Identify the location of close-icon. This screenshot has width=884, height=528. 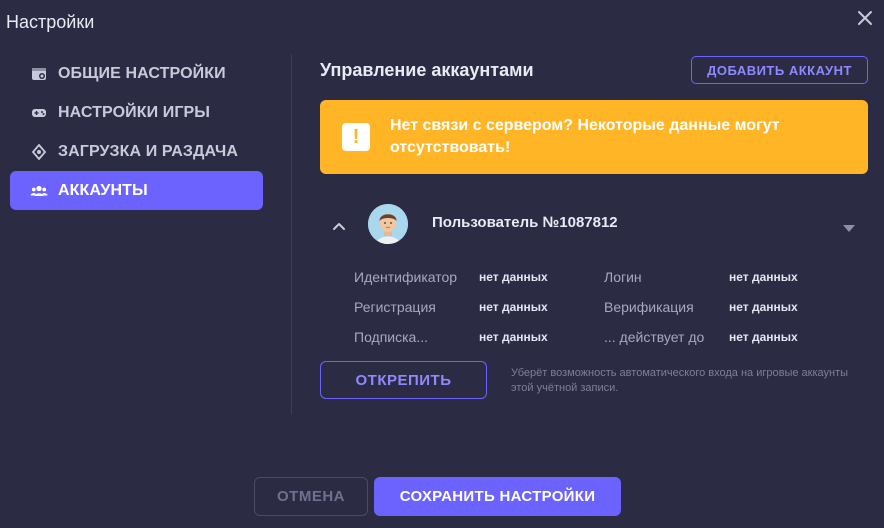
(865, 18).